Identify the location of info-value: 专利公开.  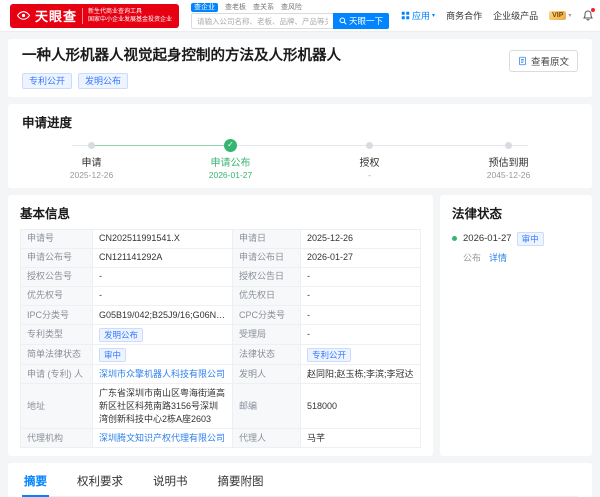
(360, 355).